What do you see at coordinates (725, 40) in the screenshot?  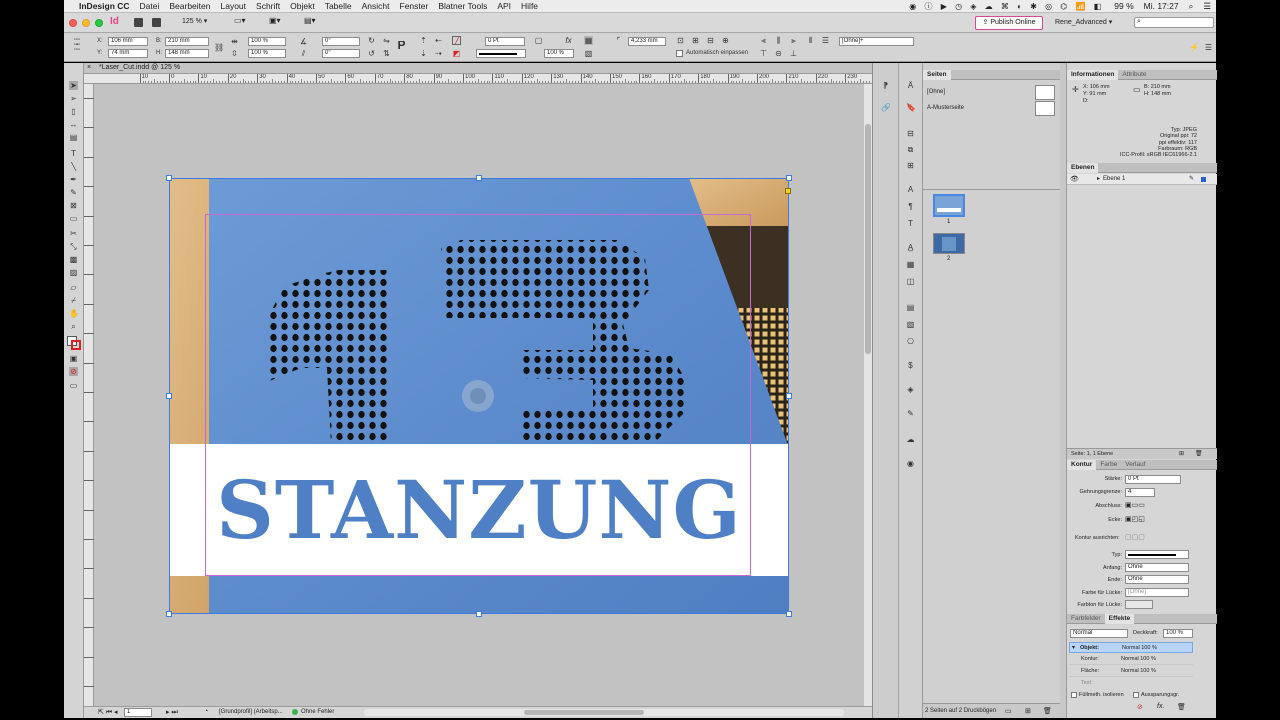 I see `center-content-icon: ⊕` at bounding box center [725, 40].